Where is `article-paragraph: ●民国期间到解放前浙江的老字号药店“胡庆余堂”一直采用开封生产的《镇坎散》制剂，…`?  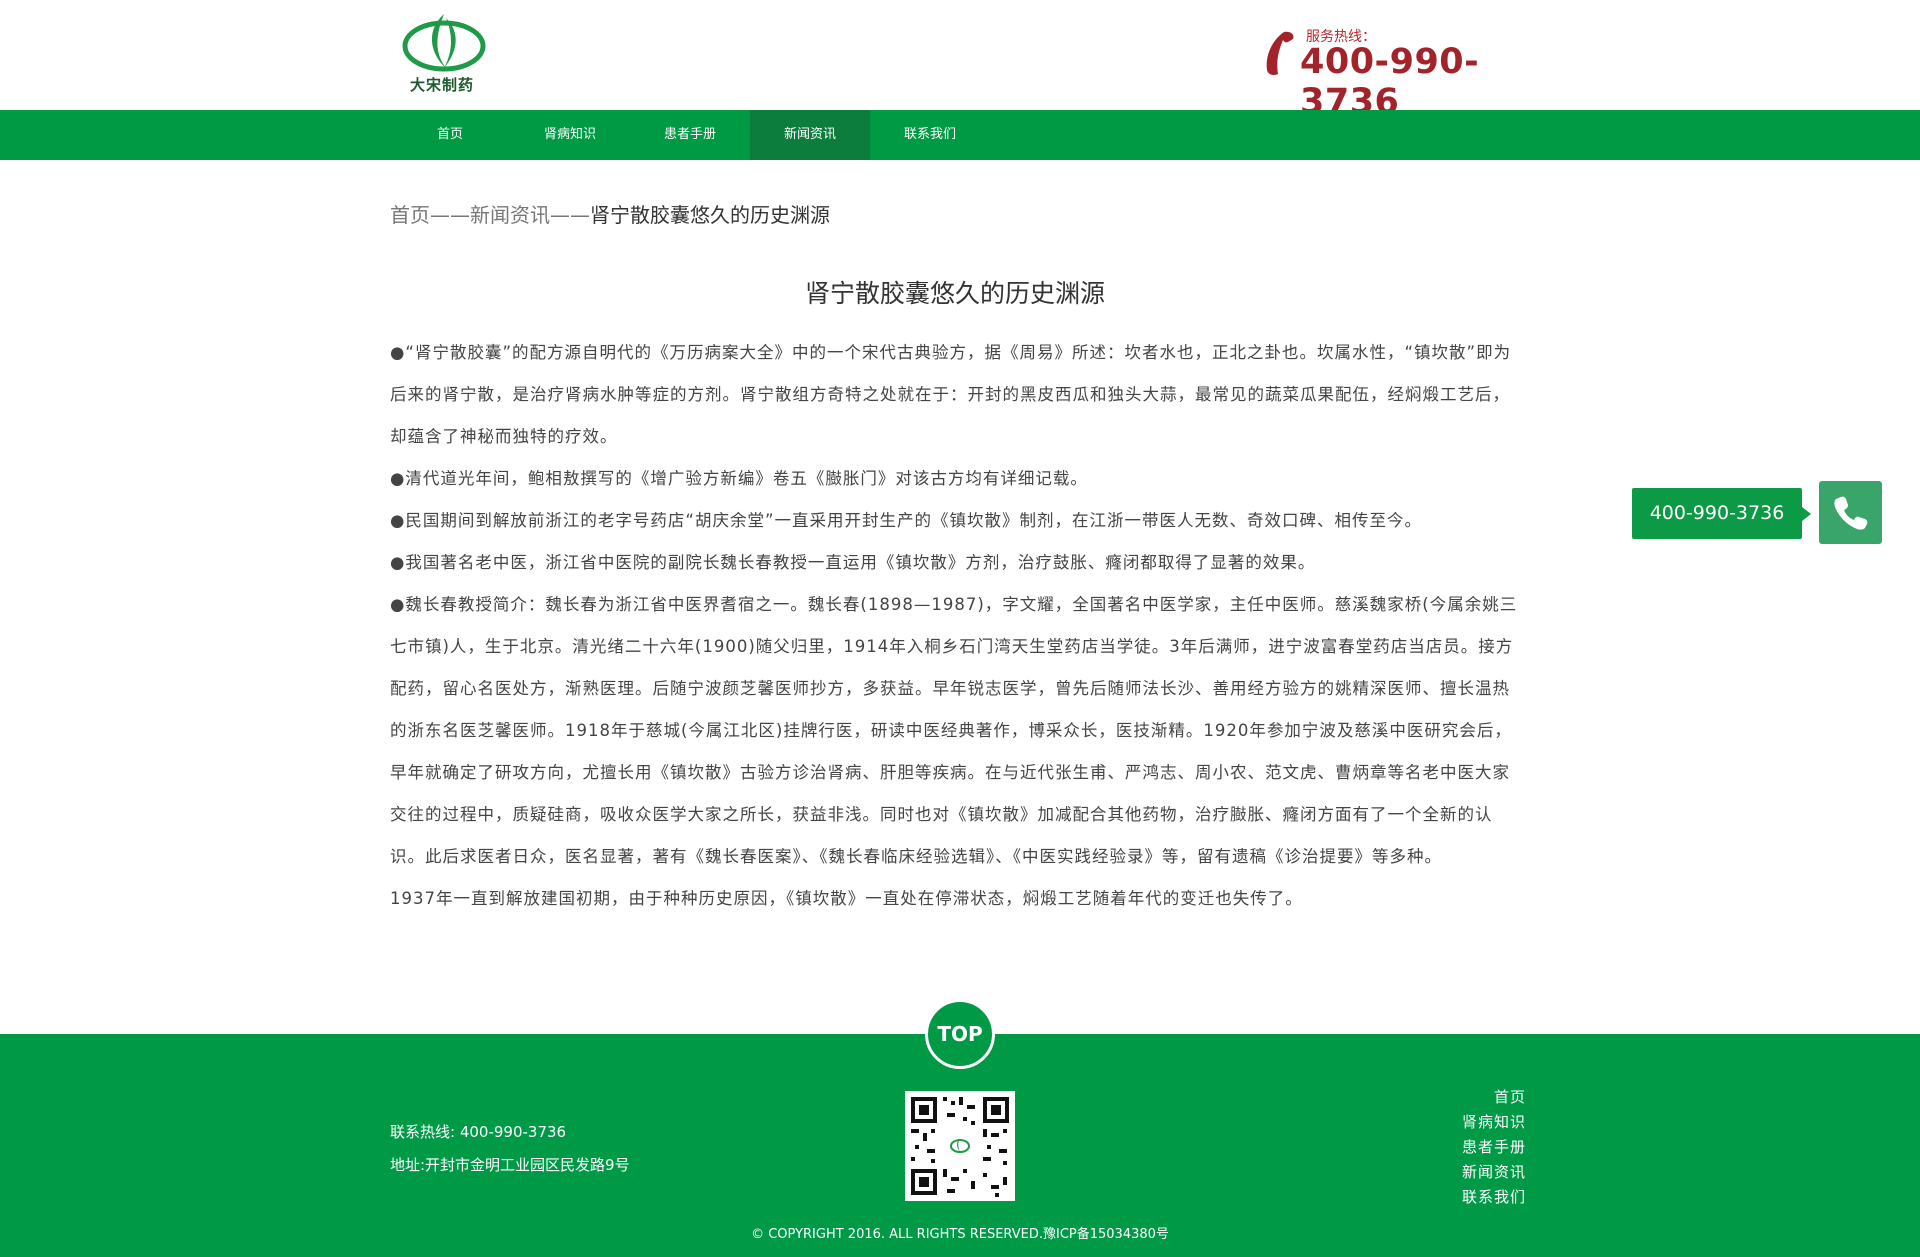 article-paragraph: ●民国期间到解放前浙江的老字号药店“胡庆余堂”一直采用开封生产的《镇坎散》制剂，… is located at coordinates (906, 520).